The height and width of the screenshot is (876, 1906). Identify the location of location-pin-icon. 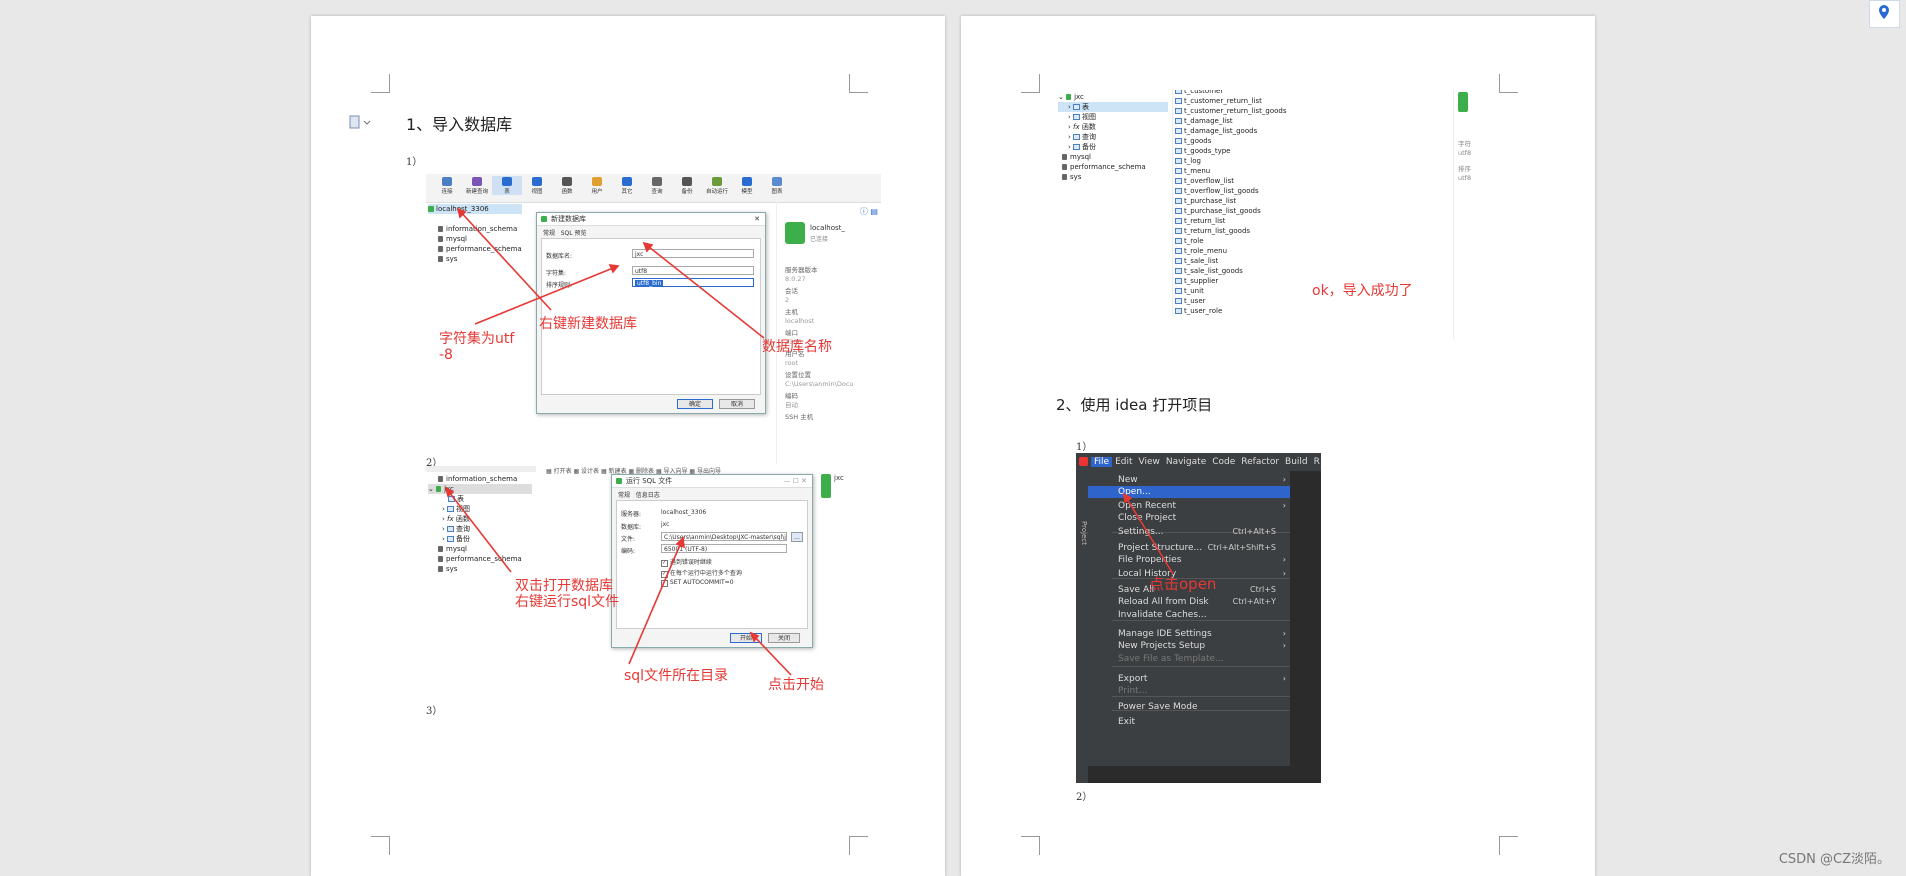
(1884, 14).